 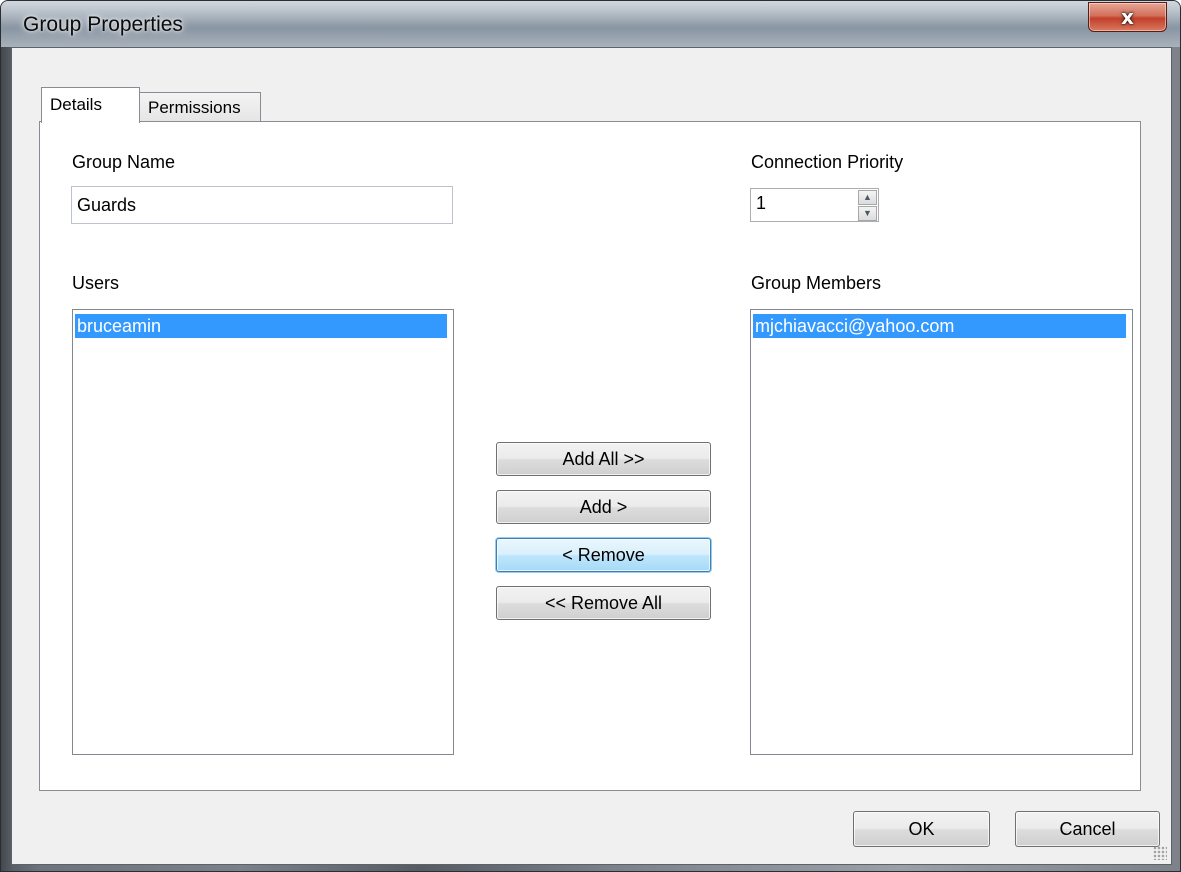 What do you see at coordinates (827, 162) in the screenshot?
I see `connection-priority-label: Connection Priority` at bounding box center [827, 162].